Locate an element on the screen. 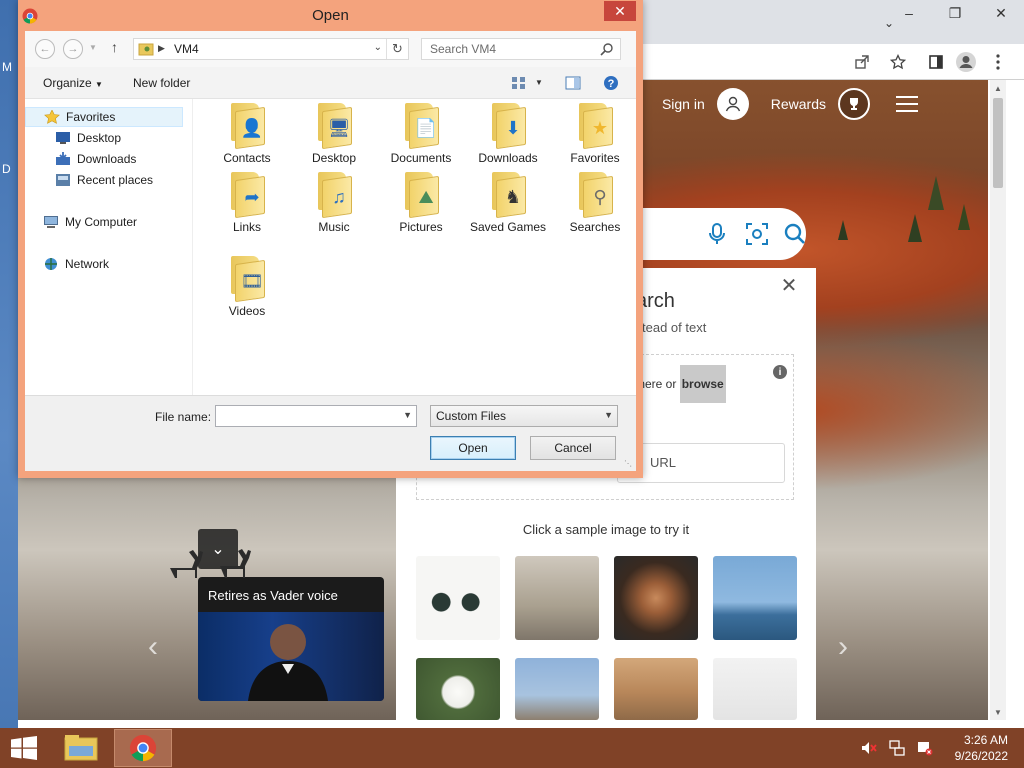 The width and height of the screenshot is (1024, 768). nav-item-downloads: Downloads is located at coordinates (80, 159).